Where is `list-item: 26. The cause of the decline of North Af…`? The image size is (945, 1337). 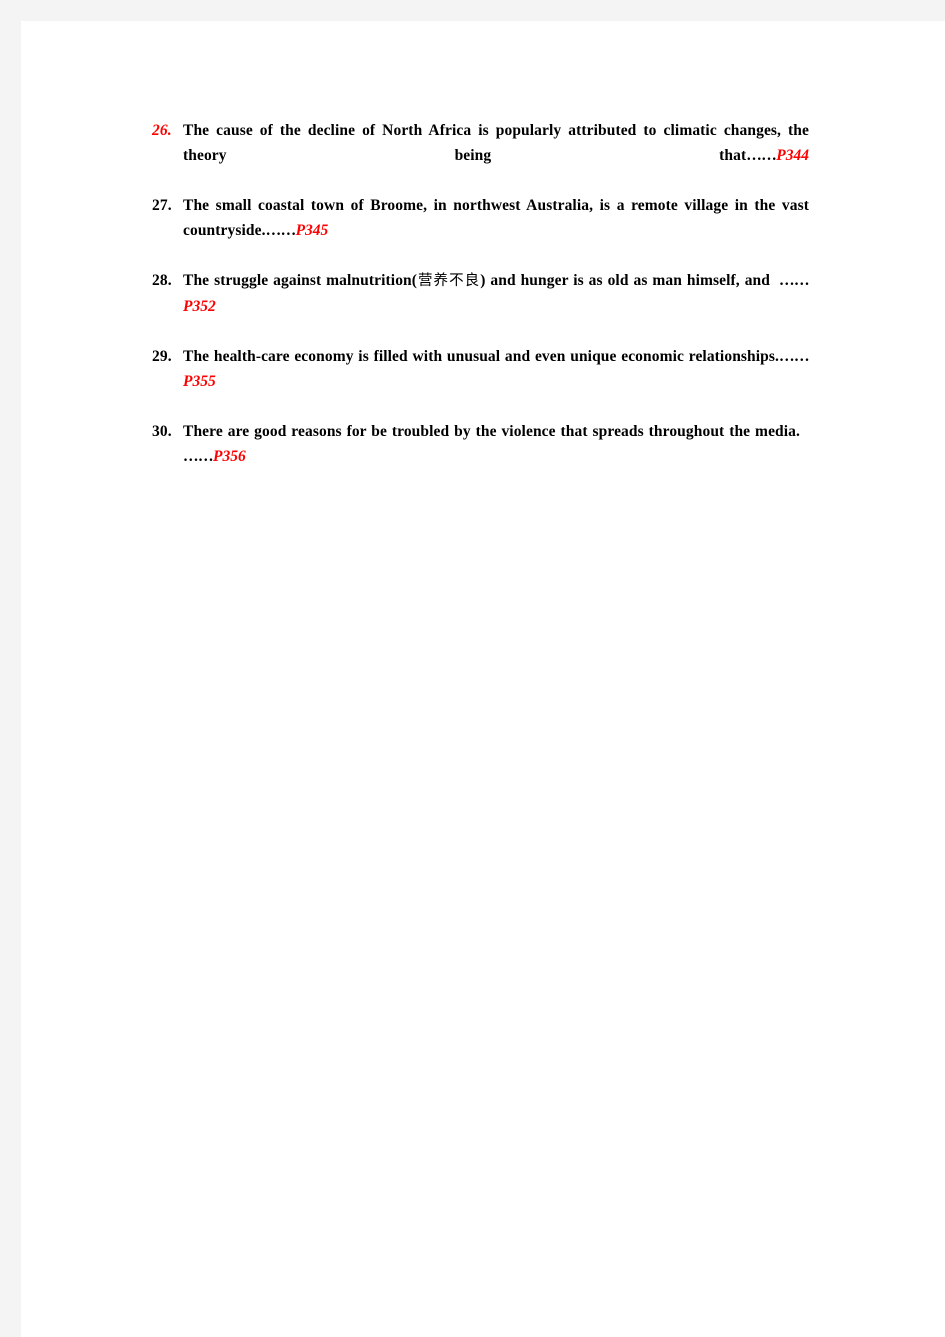 list-item: 26. The cause of the decline of North Af… is located at coordinates (480, 155).